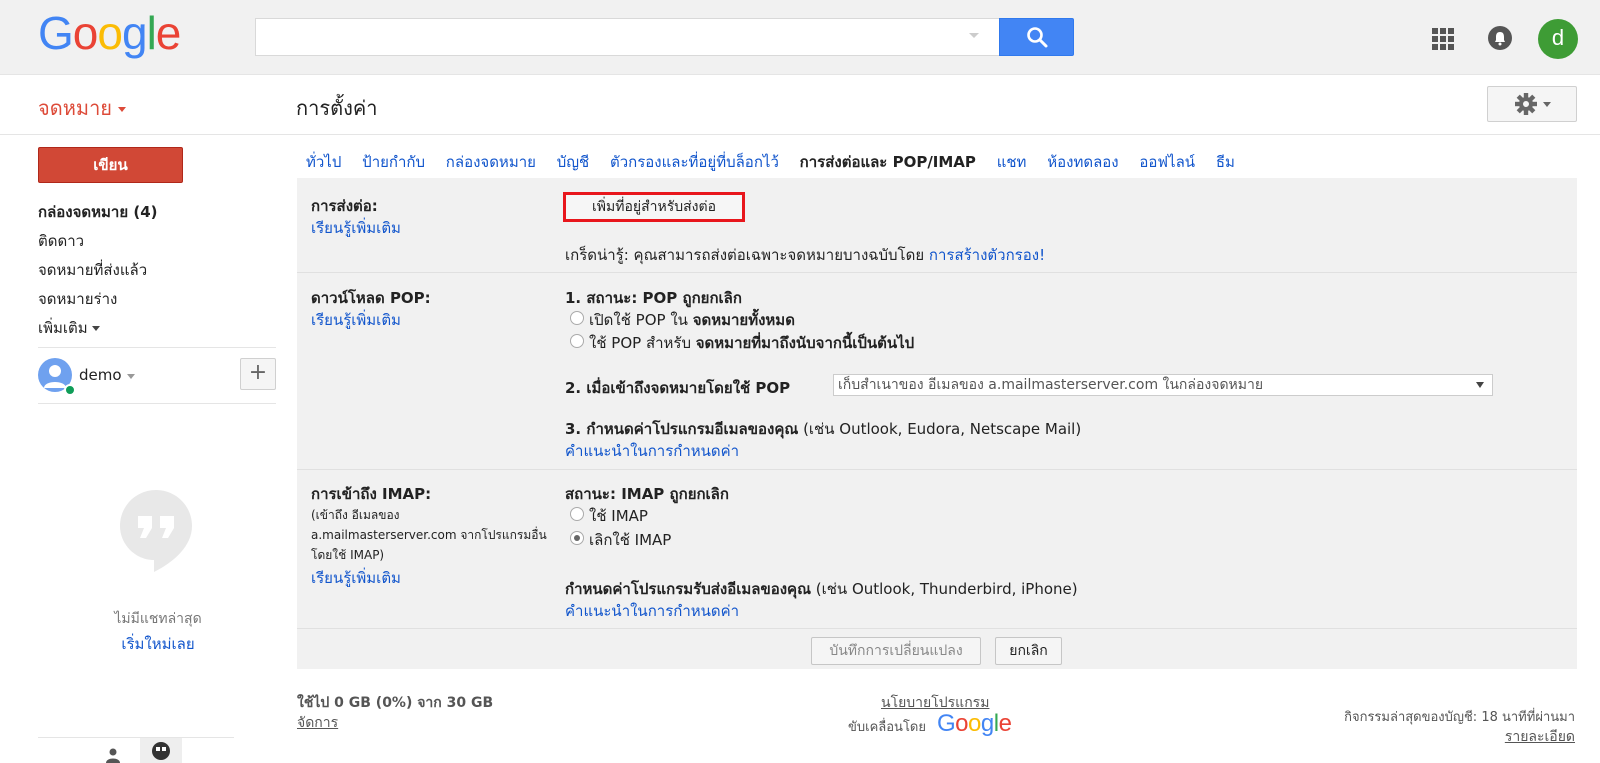 Image resolution: width=1600 pixels, height=763 pixels. Describe the element at coordinates (1167, 162) in the screenshot. I see `tab-offline: ออฟไลน์` at that location.